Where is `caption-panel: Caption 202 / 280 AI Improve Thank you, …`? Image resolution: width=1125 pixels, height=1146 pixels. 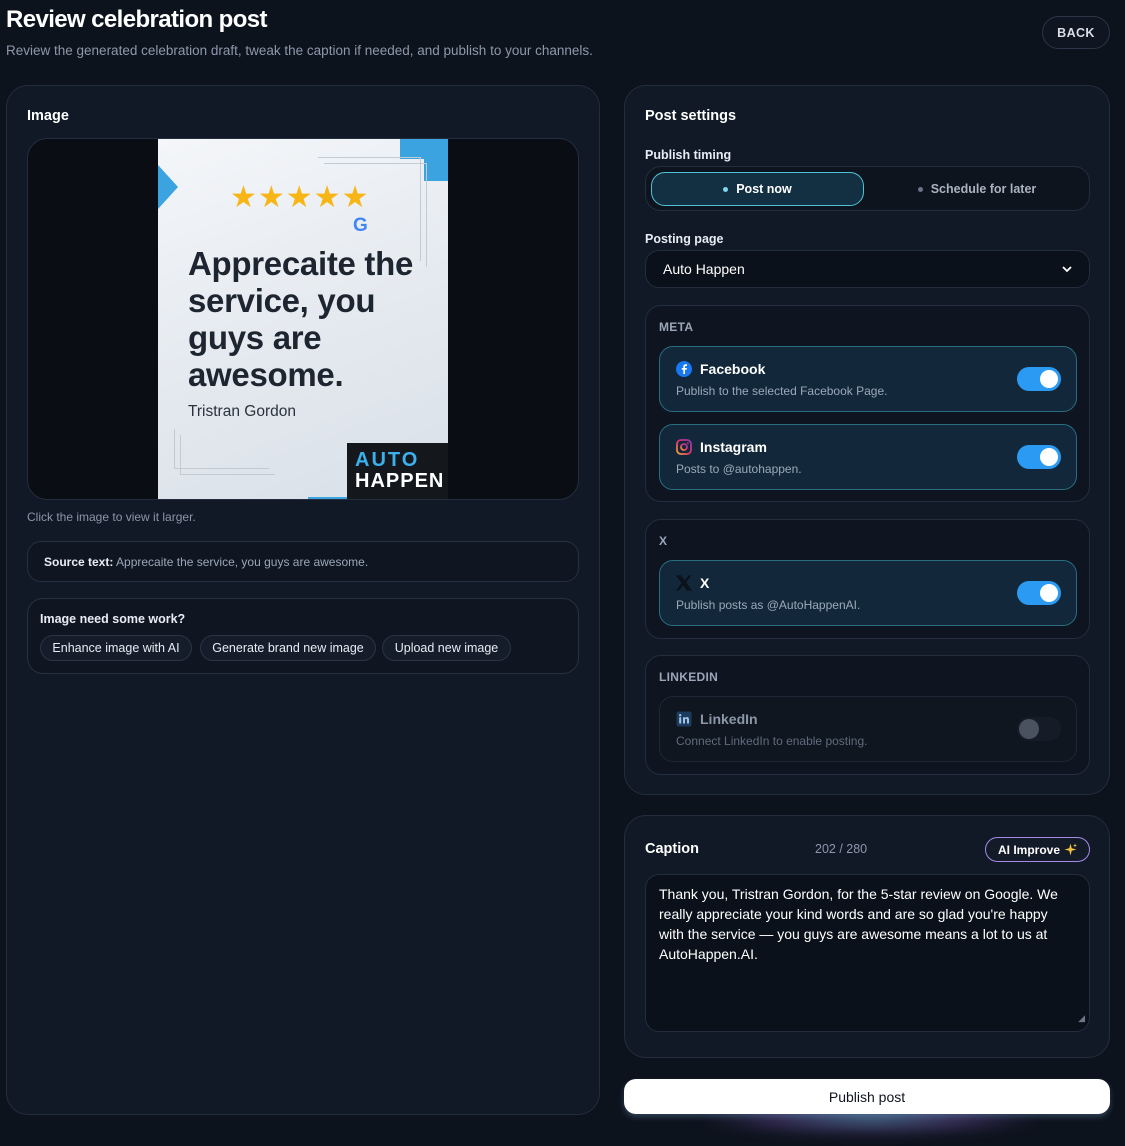
caption-panel: Caption 202 / 280 AI Improve Thank you, … is located at coordinates (867, 936).